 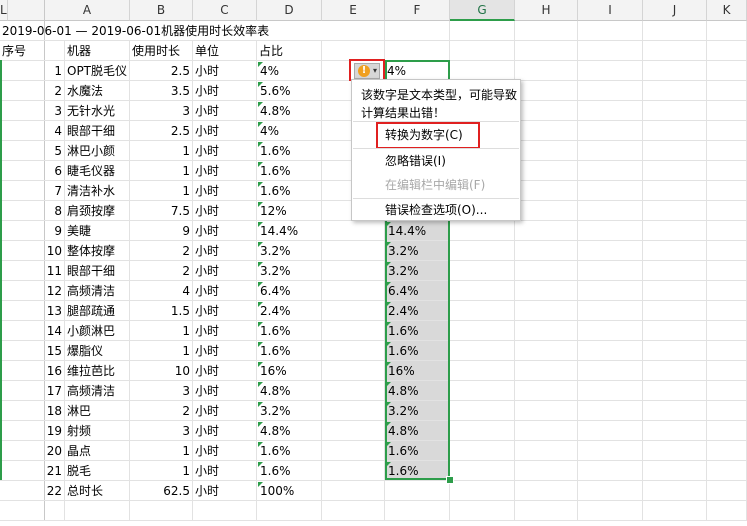 I want to click on row-number: 11, so click(x=32, y=271).